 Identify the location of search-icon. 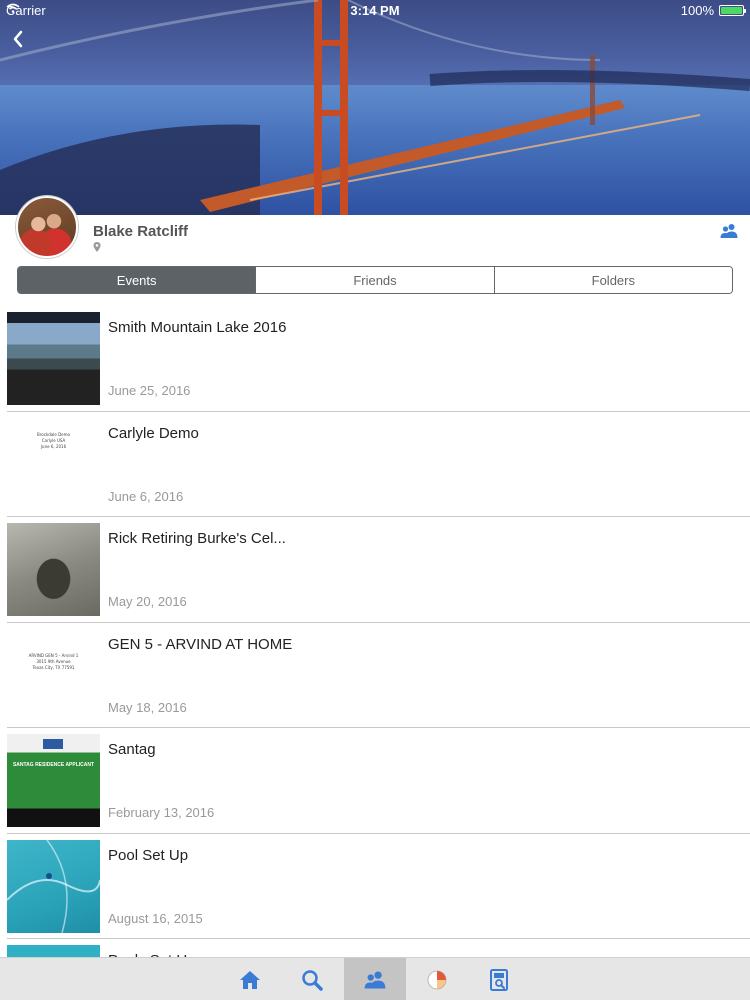
(312, 980).